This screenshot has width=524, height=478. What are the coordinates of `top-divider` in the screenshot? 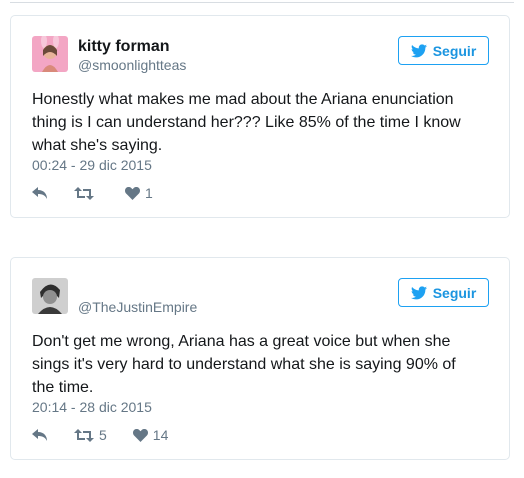 It's located at (262, 2).